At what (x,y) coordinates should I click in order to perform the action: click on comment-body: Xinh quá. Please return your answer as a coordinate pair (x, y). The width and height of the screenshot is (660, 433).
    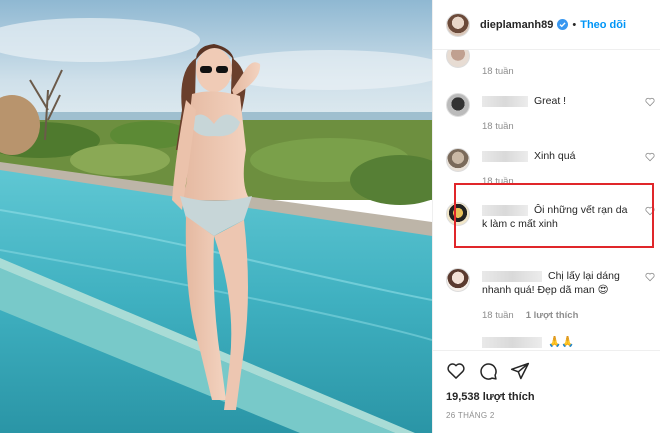
    Looking at the image, I should click on (555, 156).